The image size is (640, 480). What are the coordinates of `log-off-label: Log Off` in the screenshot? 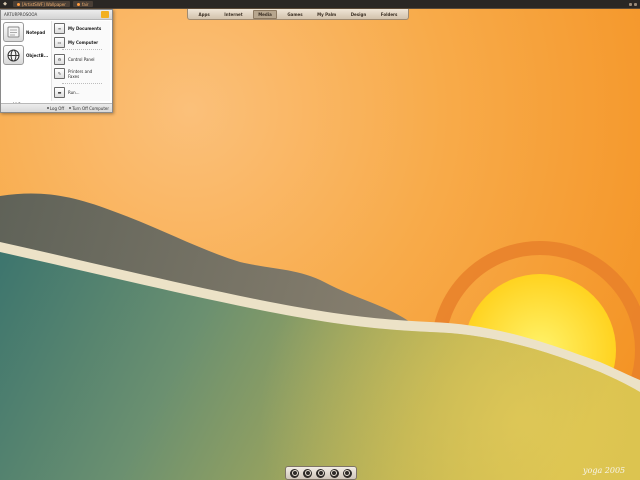 It's located at (57, 108).